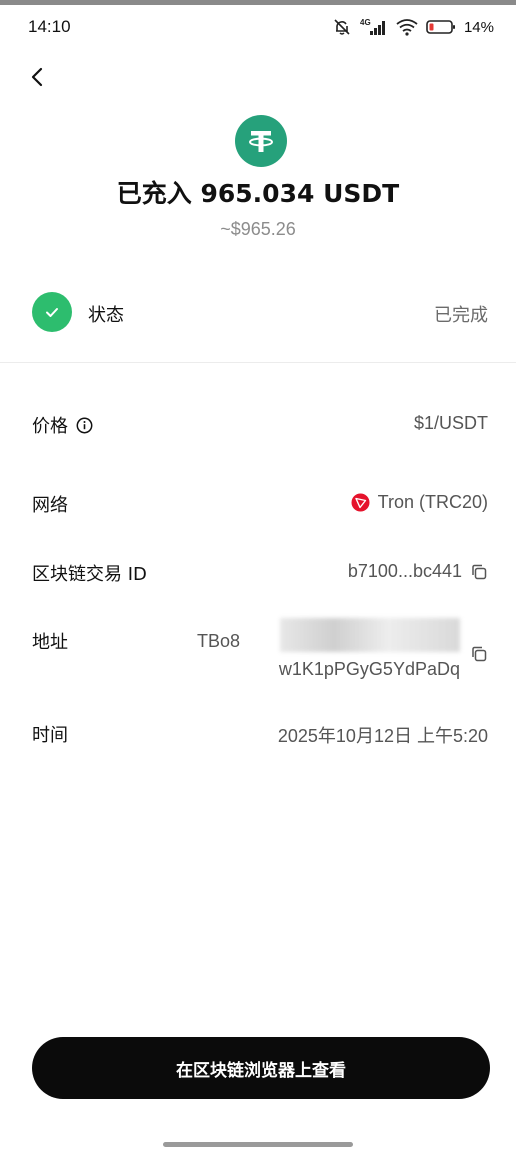 This screenshot has height=1158, width=516. Describe the element at coordinates (342, 27) in the screenshot. I see `mute-icon` at that location.